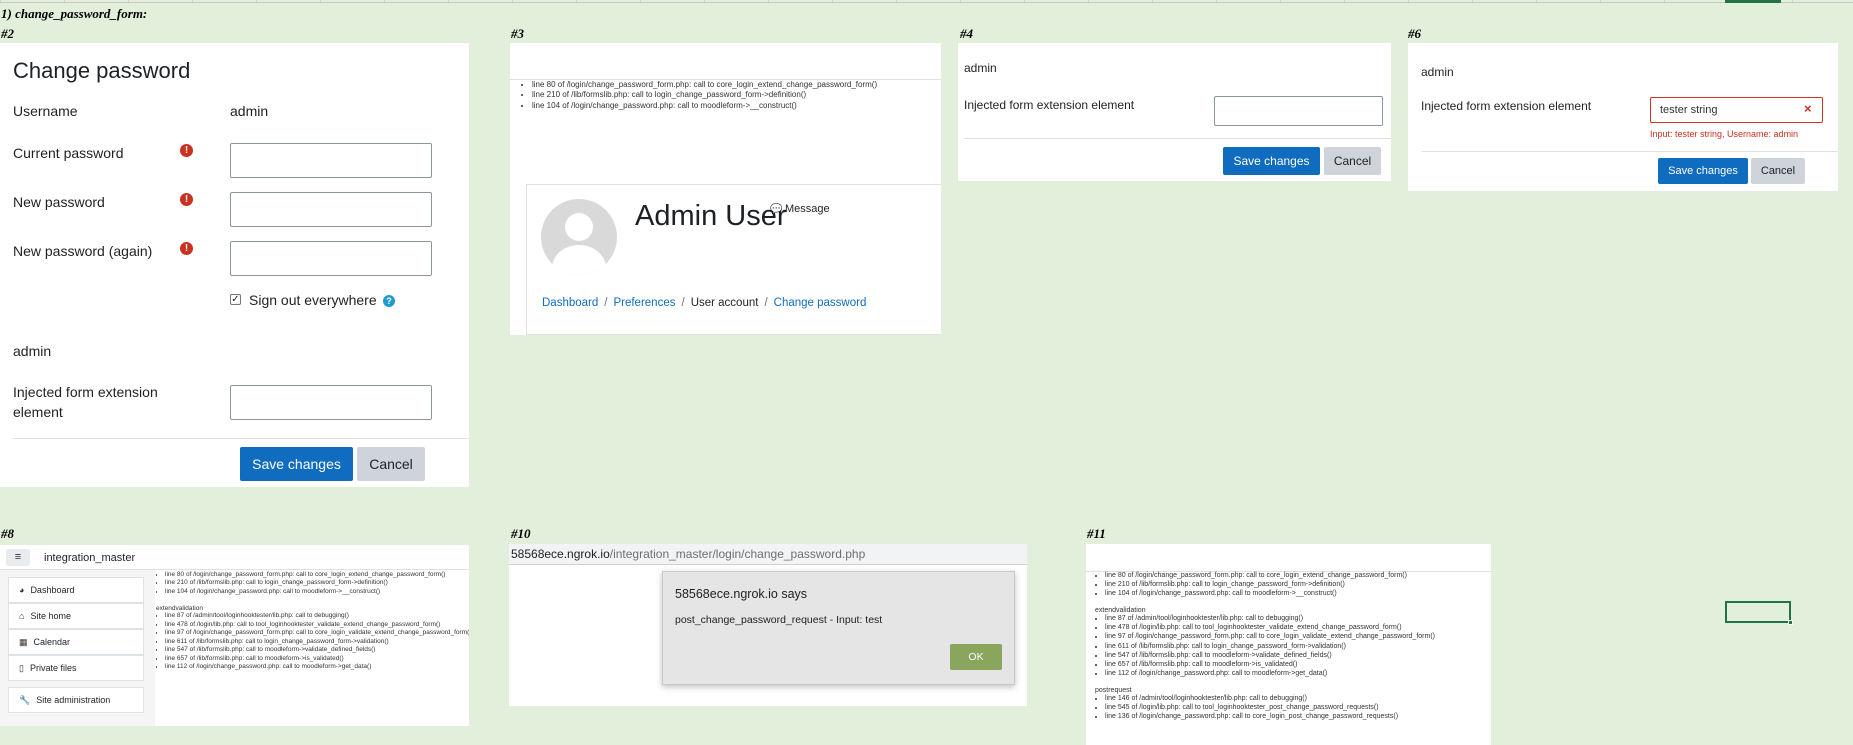 This screenshot has width=1853, height=745. I want to click on input-value: tester string, so click(1689, 110).